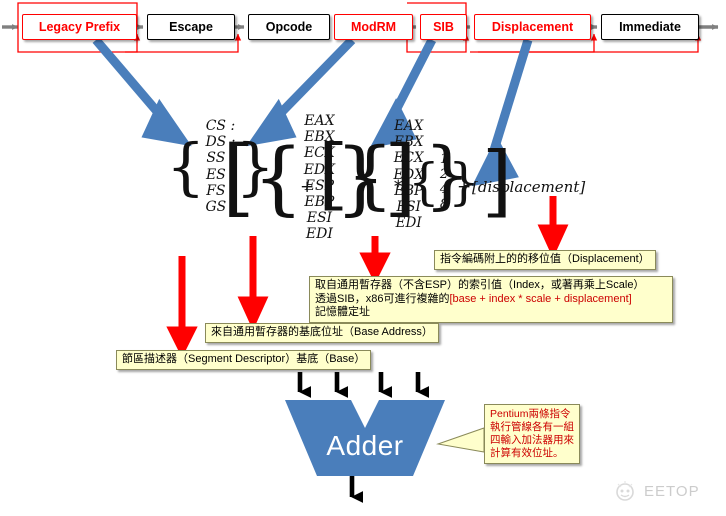 This screenshot has height=516, width=726. I want to click on note-index-line2-prefix: 透過SIB，x86可進行複雜的, so click(382, 298).